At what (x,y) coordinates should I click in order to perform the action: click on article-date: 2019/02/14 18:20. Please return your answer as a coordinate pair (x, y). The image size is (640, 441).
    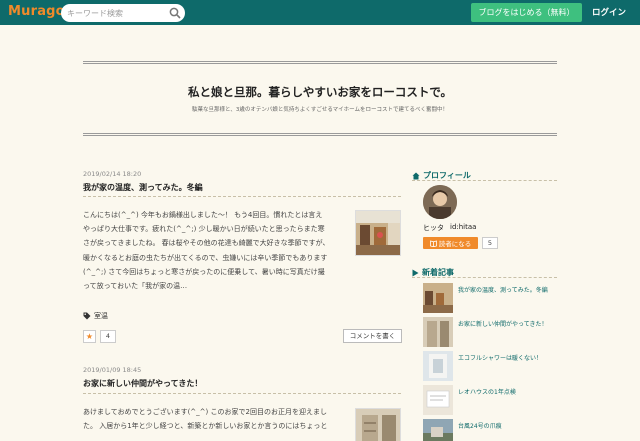
    Looking at the image, I should click on (112, 174).